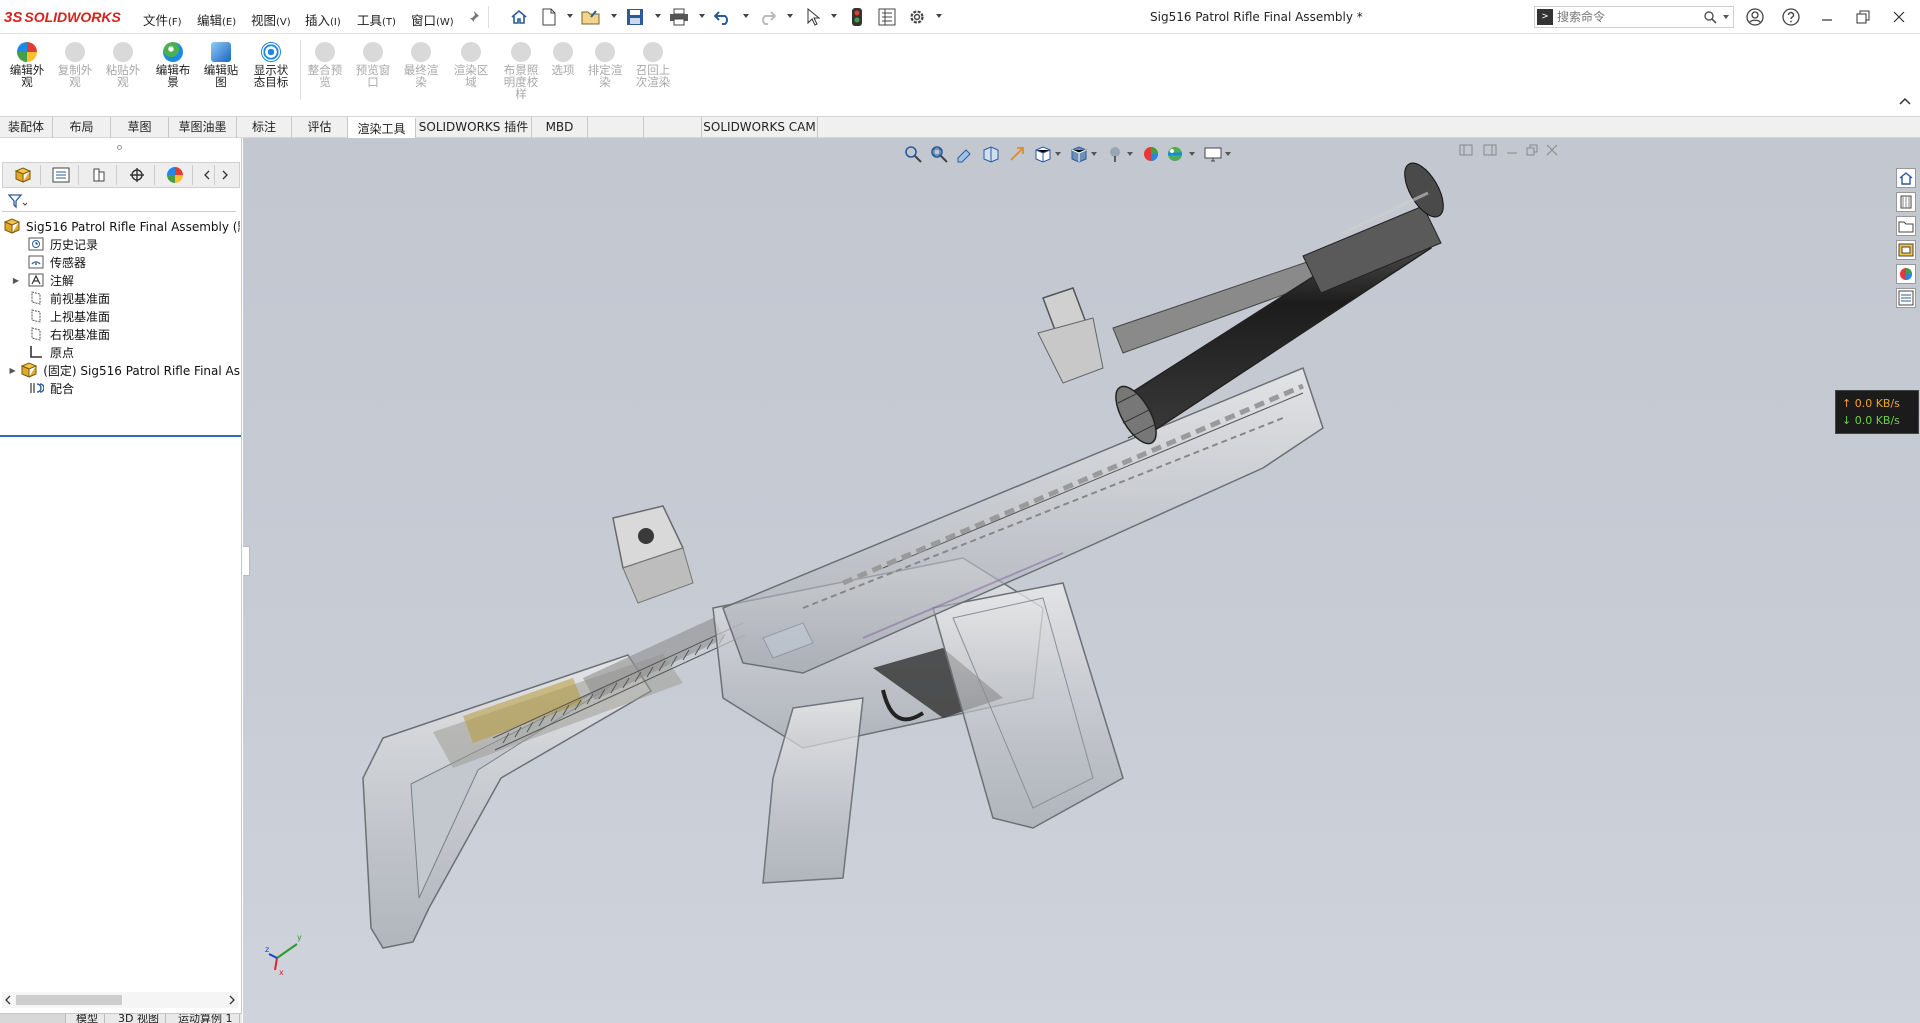 This screenshot has height=1023, width=1920. I want to click on preview-window-button: 预览窗口, so click(373, 72).